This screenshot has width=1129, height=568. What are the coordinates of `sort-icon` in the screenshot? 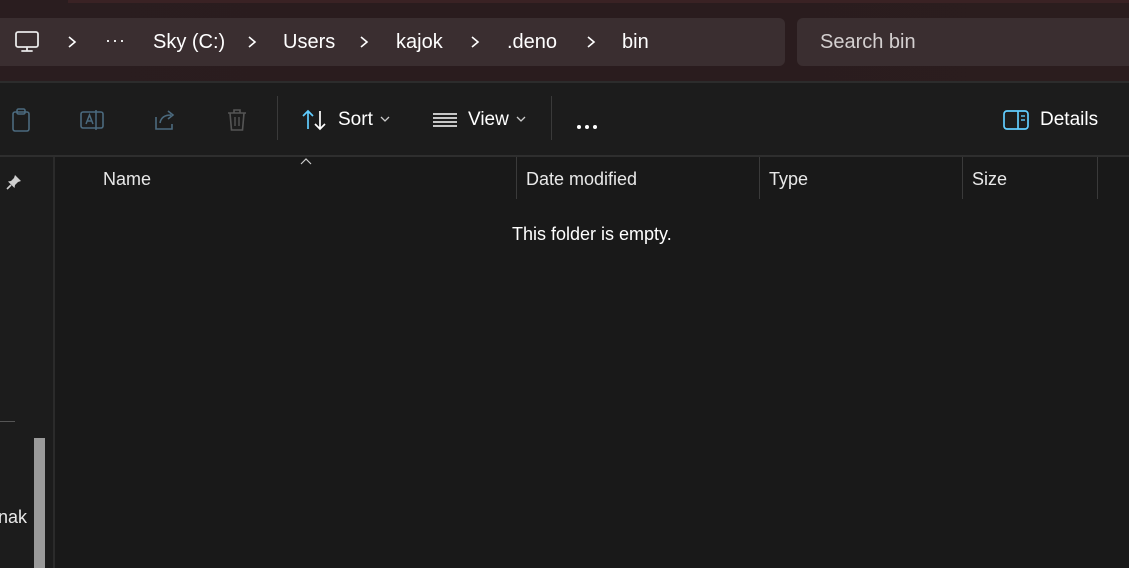 It's located at (314, 120).